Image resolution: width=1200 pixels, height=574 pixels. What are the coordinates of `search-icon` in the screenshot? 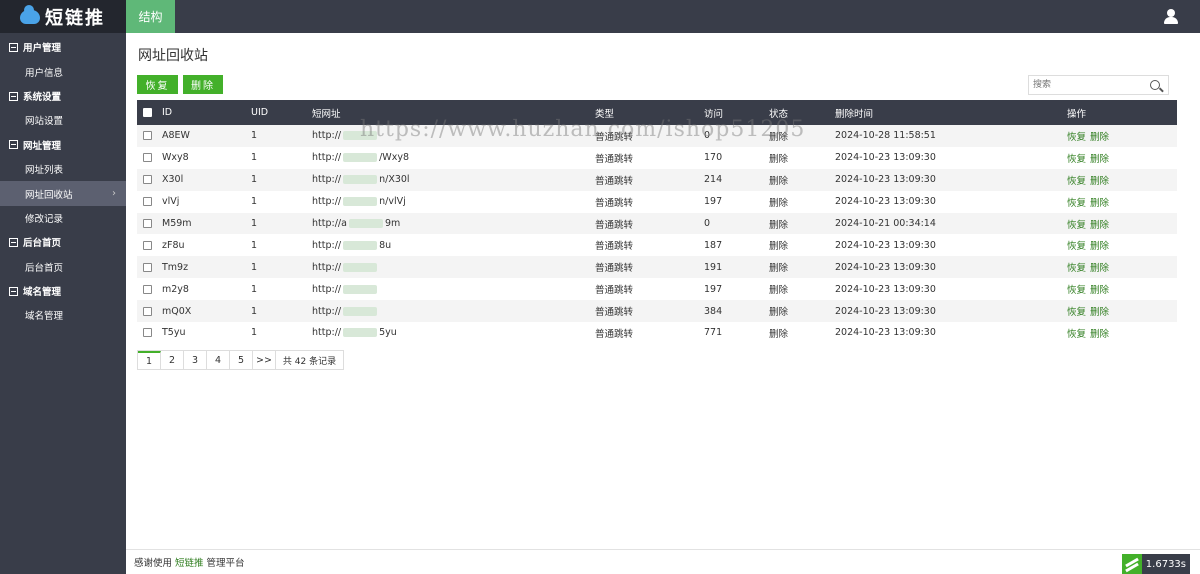 It's located at (1155, 85).